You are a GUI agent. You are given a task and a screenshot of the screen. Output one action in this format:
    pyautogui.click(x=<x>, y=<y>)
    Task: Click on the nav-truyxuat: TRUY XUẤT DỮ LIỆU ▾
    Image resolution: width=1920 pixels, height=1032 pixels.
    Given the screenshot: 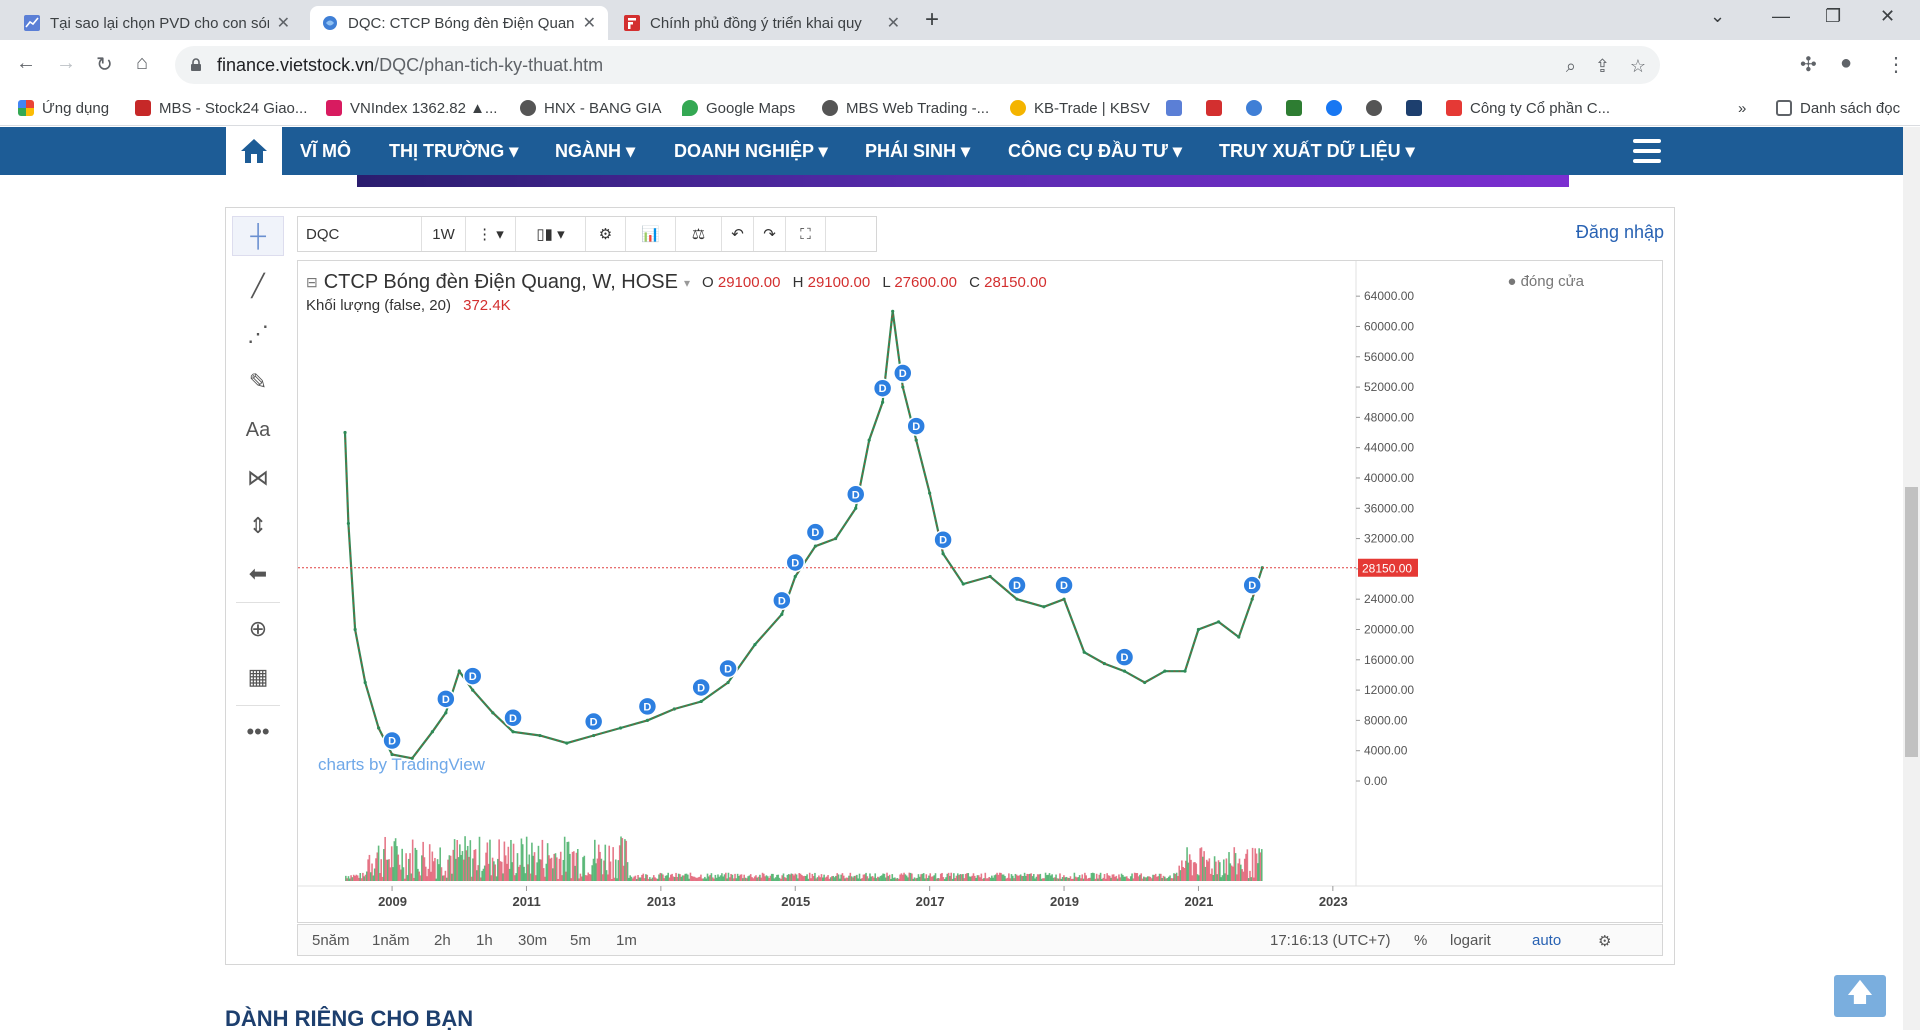 What is the action you would take?
    pyautogui.click(x=1317, y=151)
    